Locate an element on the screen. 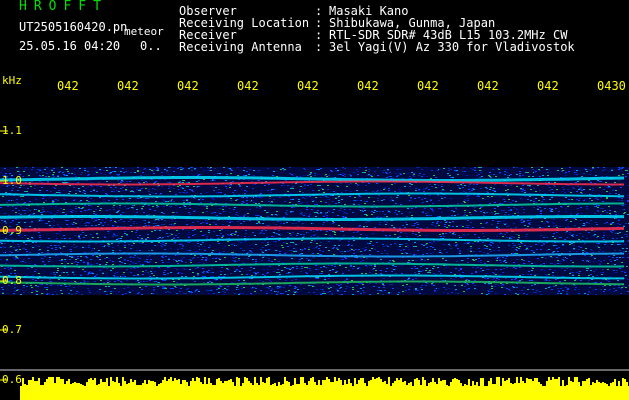 The image size is (629, 400). antenna-label: Receiving Antenna is located at coordinates (240, 47).